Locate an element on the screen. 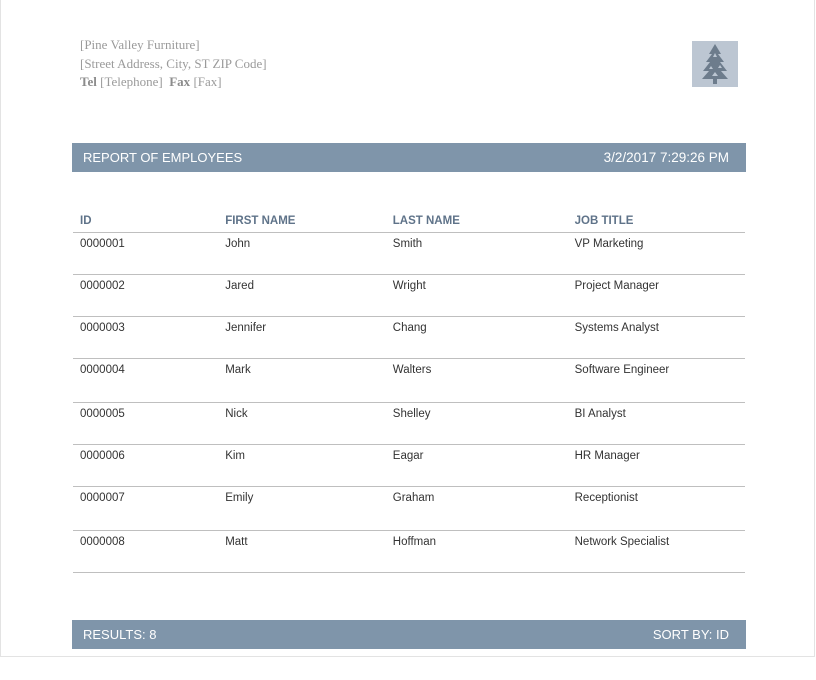  cell-last-name: Shelley is located at coordinates (476, 423).